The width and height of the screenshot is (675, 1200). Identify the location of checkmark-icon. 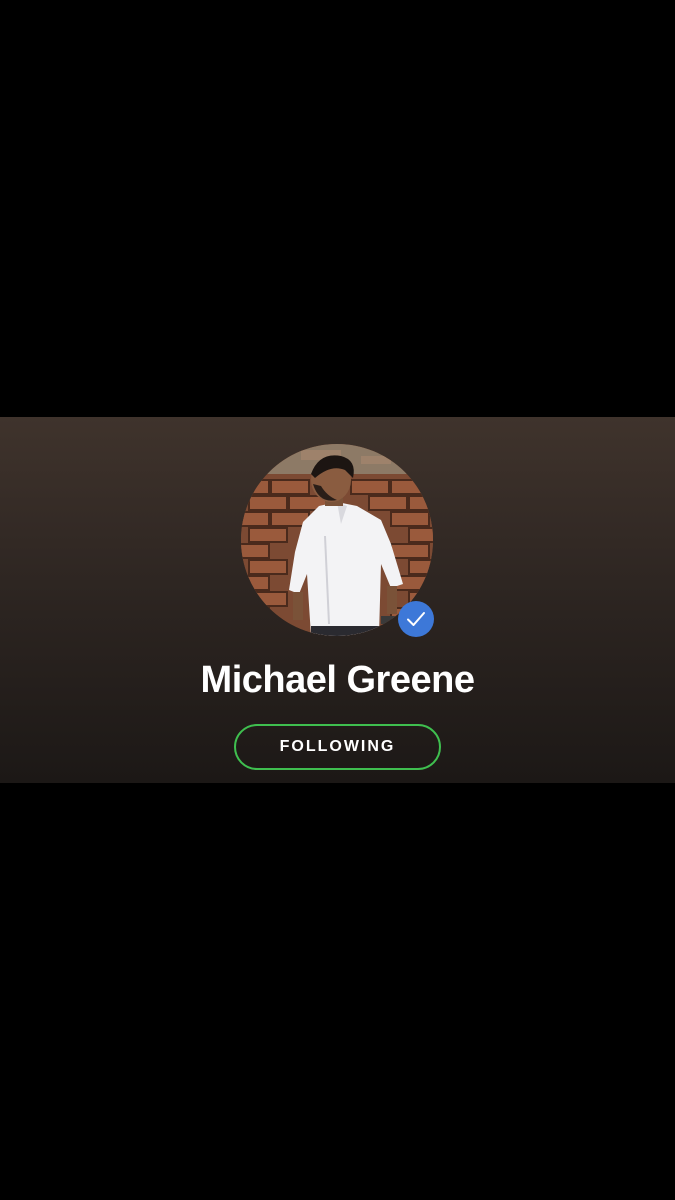
(416, 619).